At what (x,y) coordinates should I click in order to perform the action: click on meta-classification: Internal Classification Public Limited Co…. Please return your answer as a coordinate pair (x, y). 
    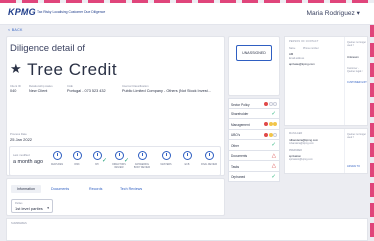
    Looking at the image, I should click on (166, 88).